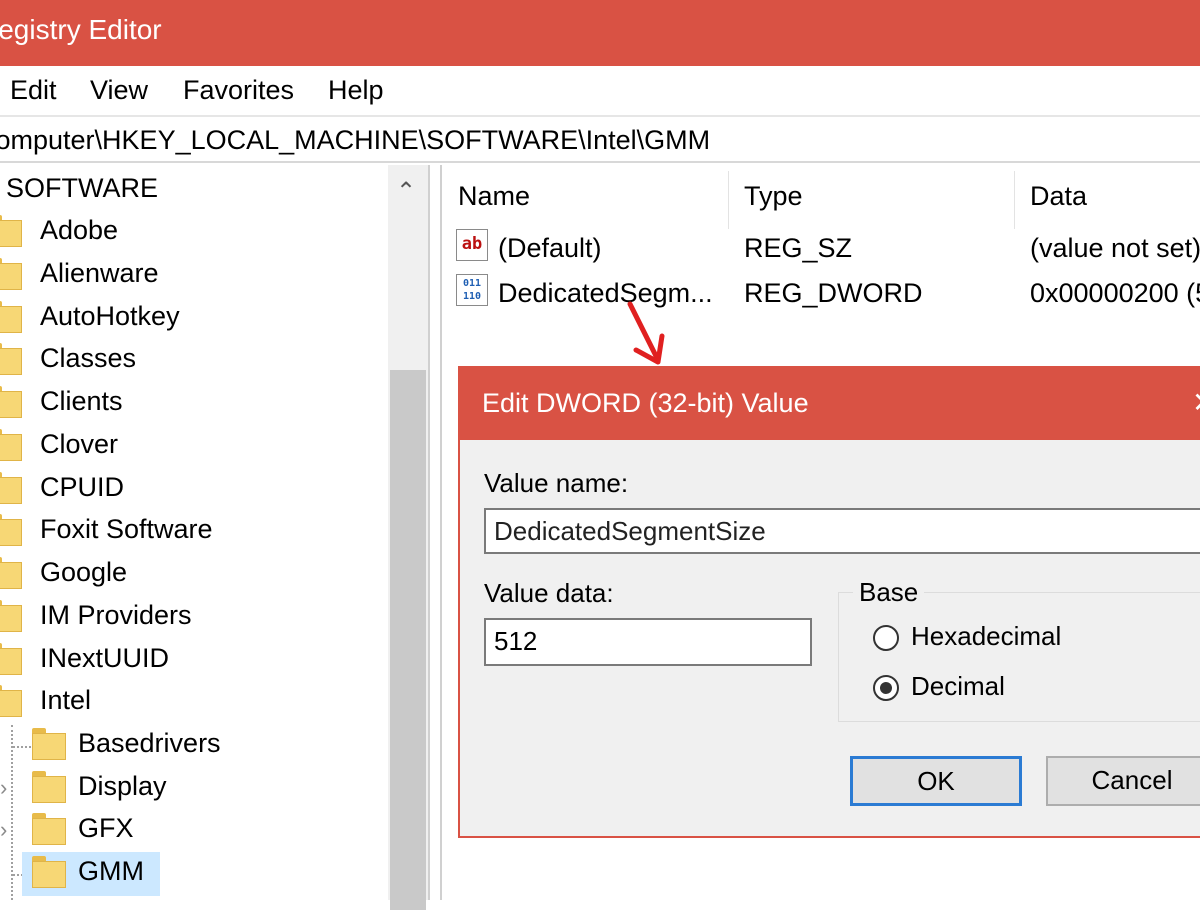  Describe the element at coordinates (119, 90) in the screenshot. I see `menu-view: View` at that location.